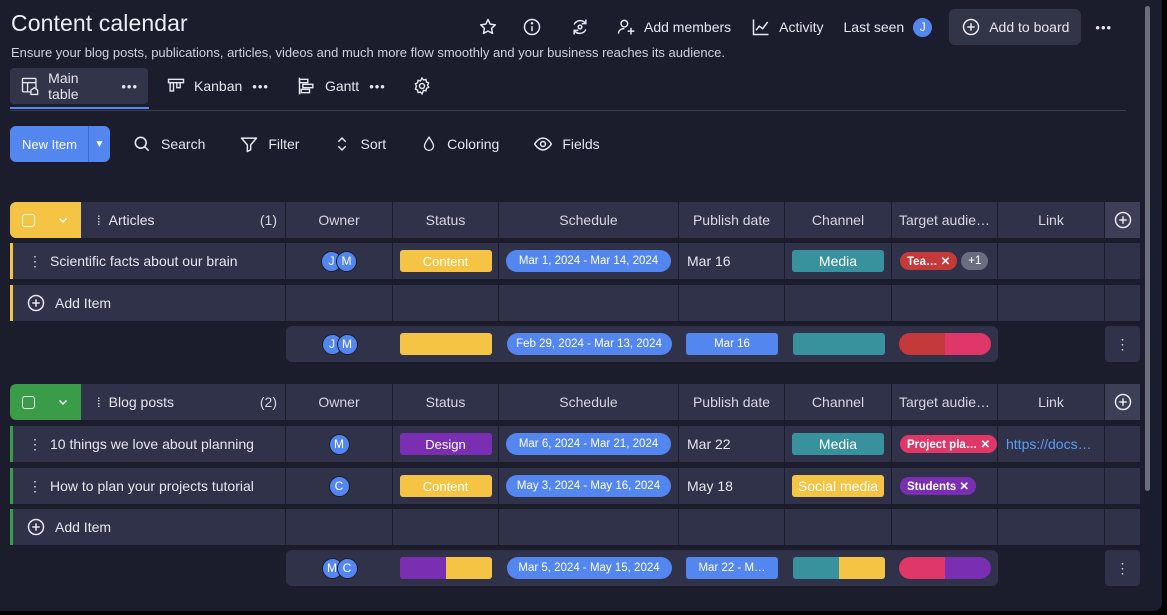 The width and height of the screenshot is (1167, 615). Describe the element at coordinates (589, 261) in the screenshot. I see `schedule-cell: Mar 1, 2024 - Mar 14, 2024` at that location.